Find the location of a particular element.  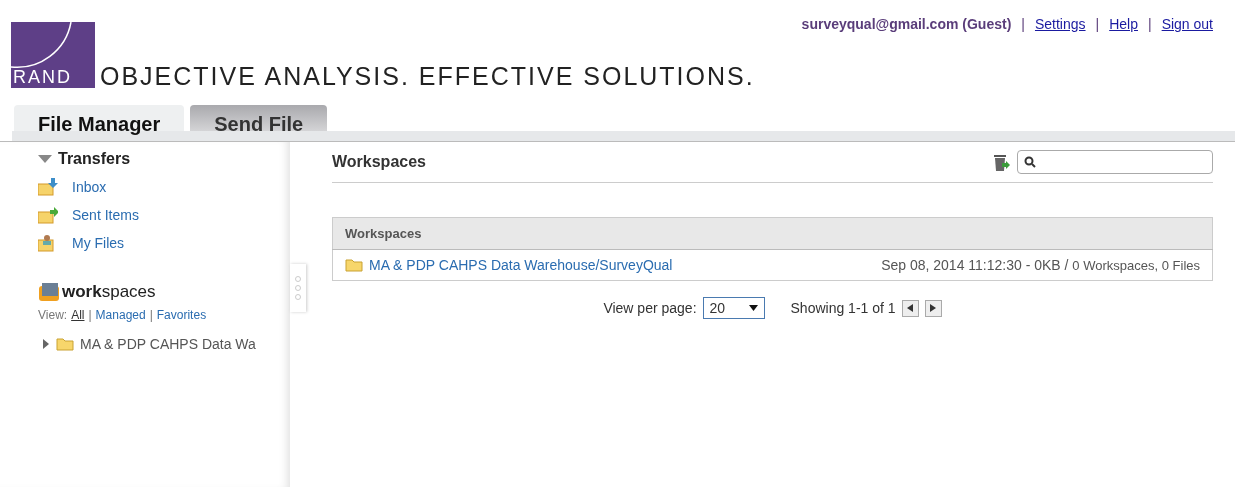

page-status: Showing 1-1 of 1 is located at coordinates (843, 308).